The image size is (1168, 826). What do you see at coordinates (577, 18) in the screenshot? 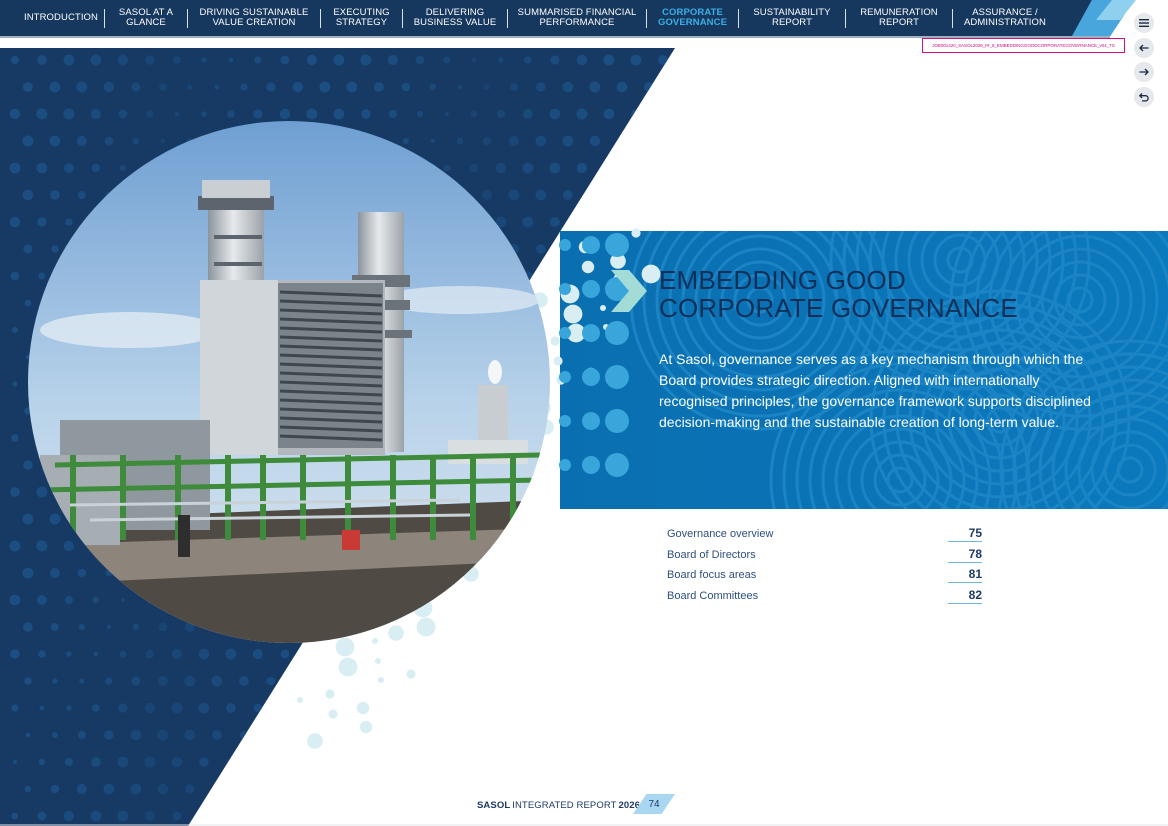
I see `nav-item-summarised-financial-performance: SUMMARISED FINANCIAL PERFORMANCE` at bounding box center [577, 18].